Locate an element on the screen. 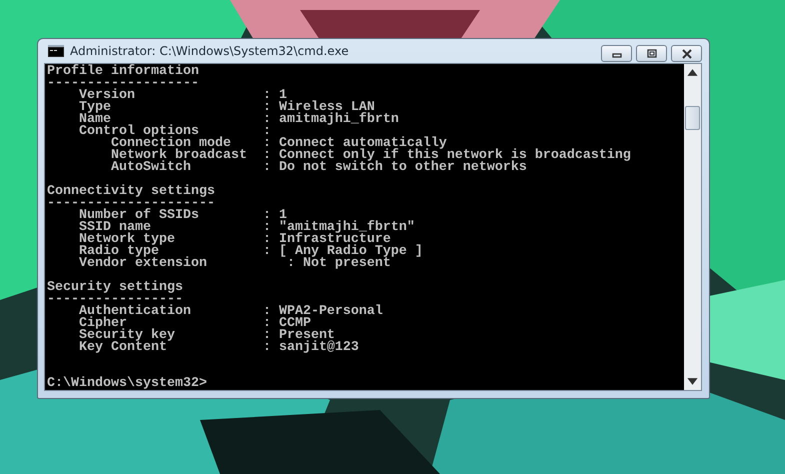  scroll-thumb is located at coordinates (692, 118).